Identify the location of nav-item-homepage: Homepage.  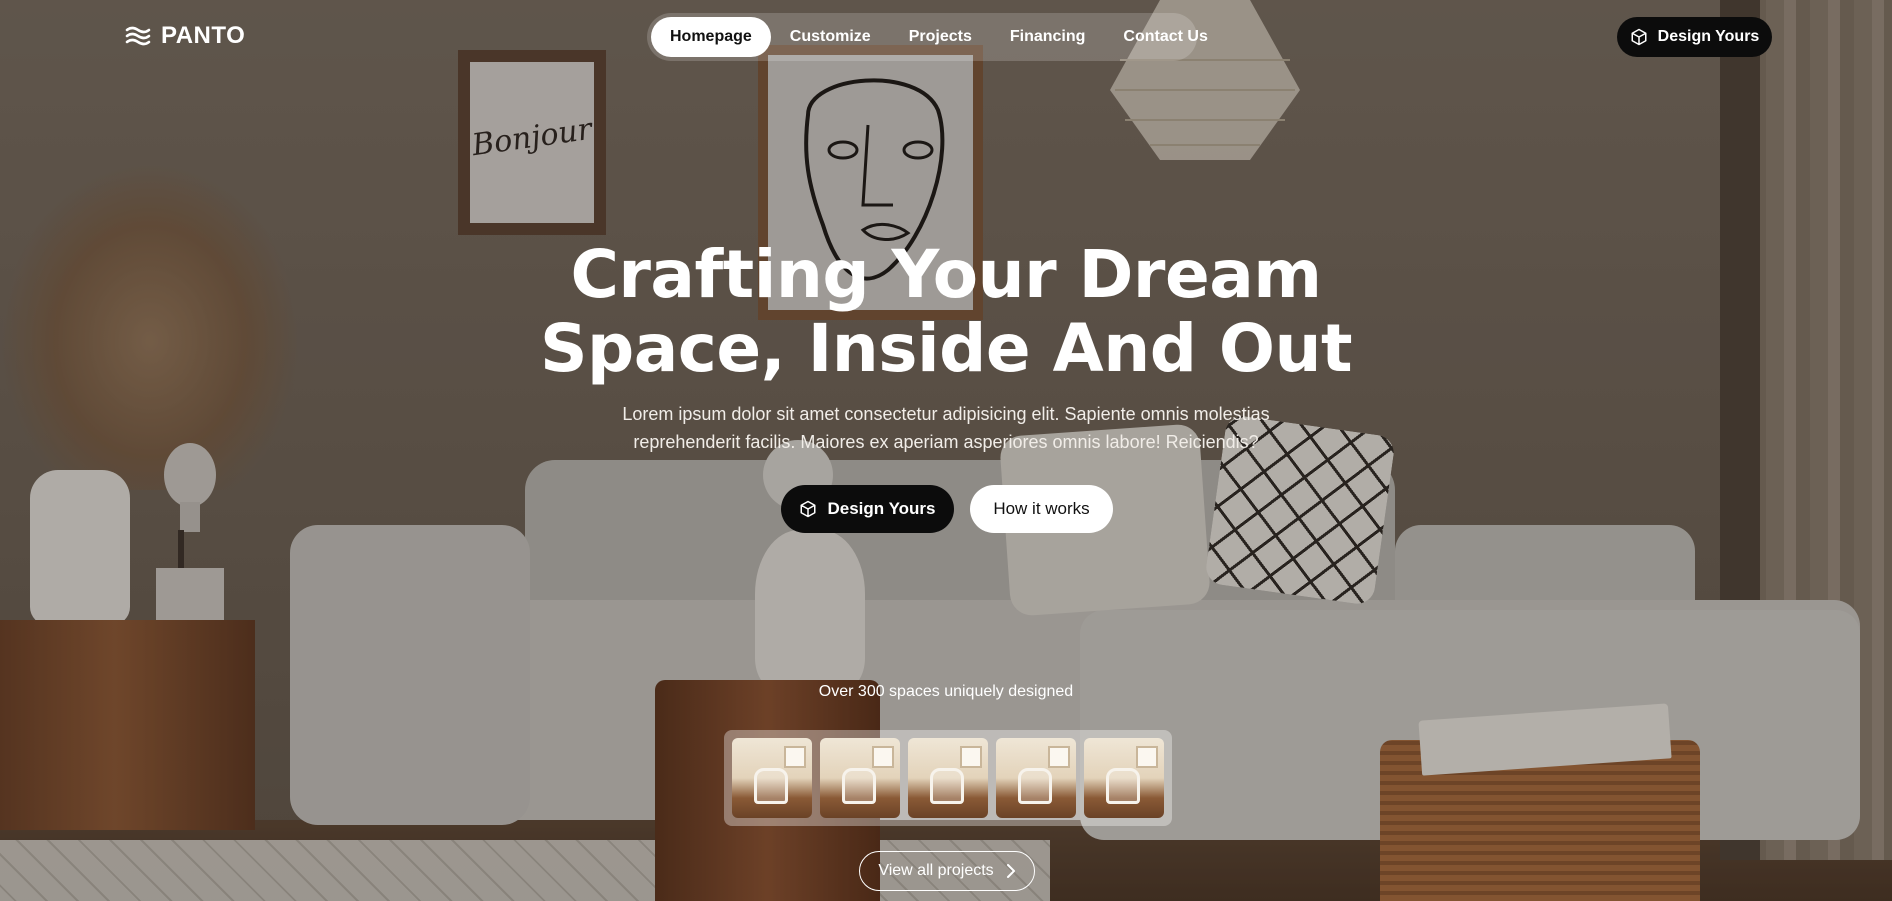
(711, 37).